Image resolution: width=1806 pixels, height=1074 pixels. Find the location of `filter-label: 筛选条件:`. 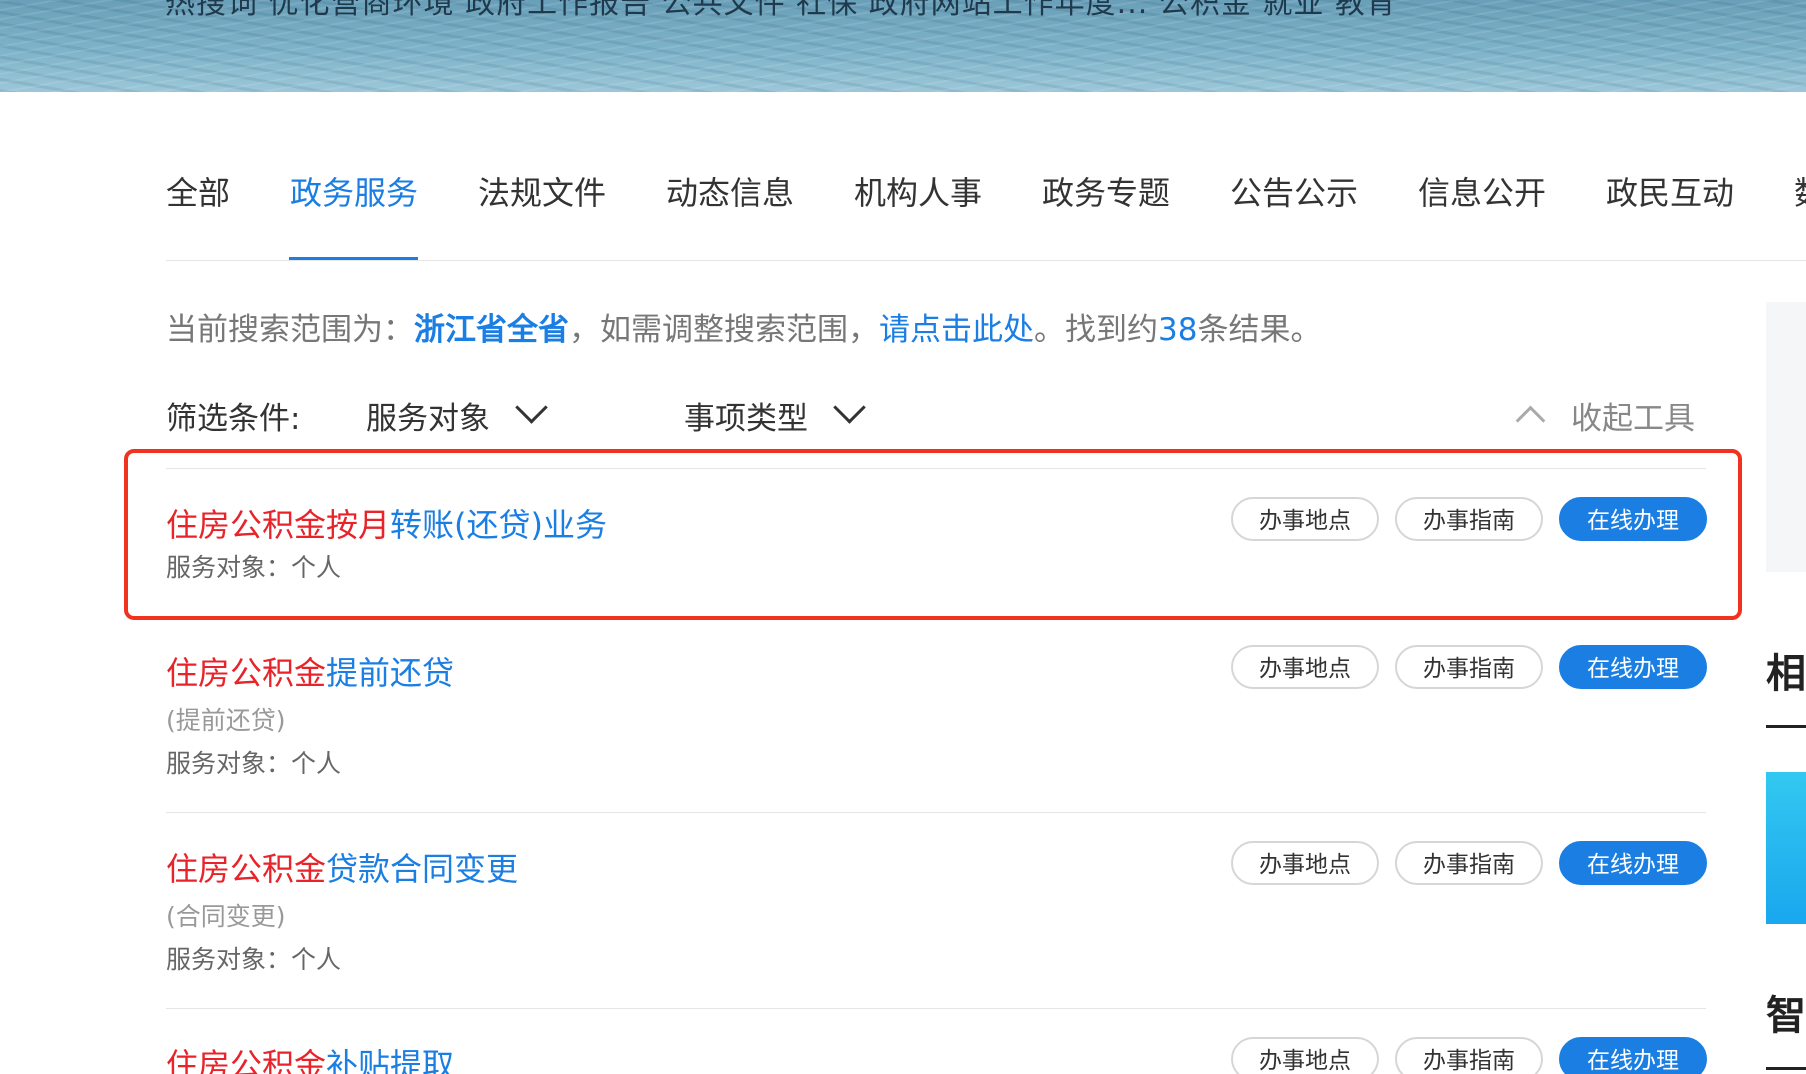

filter-label: 筛选条件: is located at coordinates (233, 419).